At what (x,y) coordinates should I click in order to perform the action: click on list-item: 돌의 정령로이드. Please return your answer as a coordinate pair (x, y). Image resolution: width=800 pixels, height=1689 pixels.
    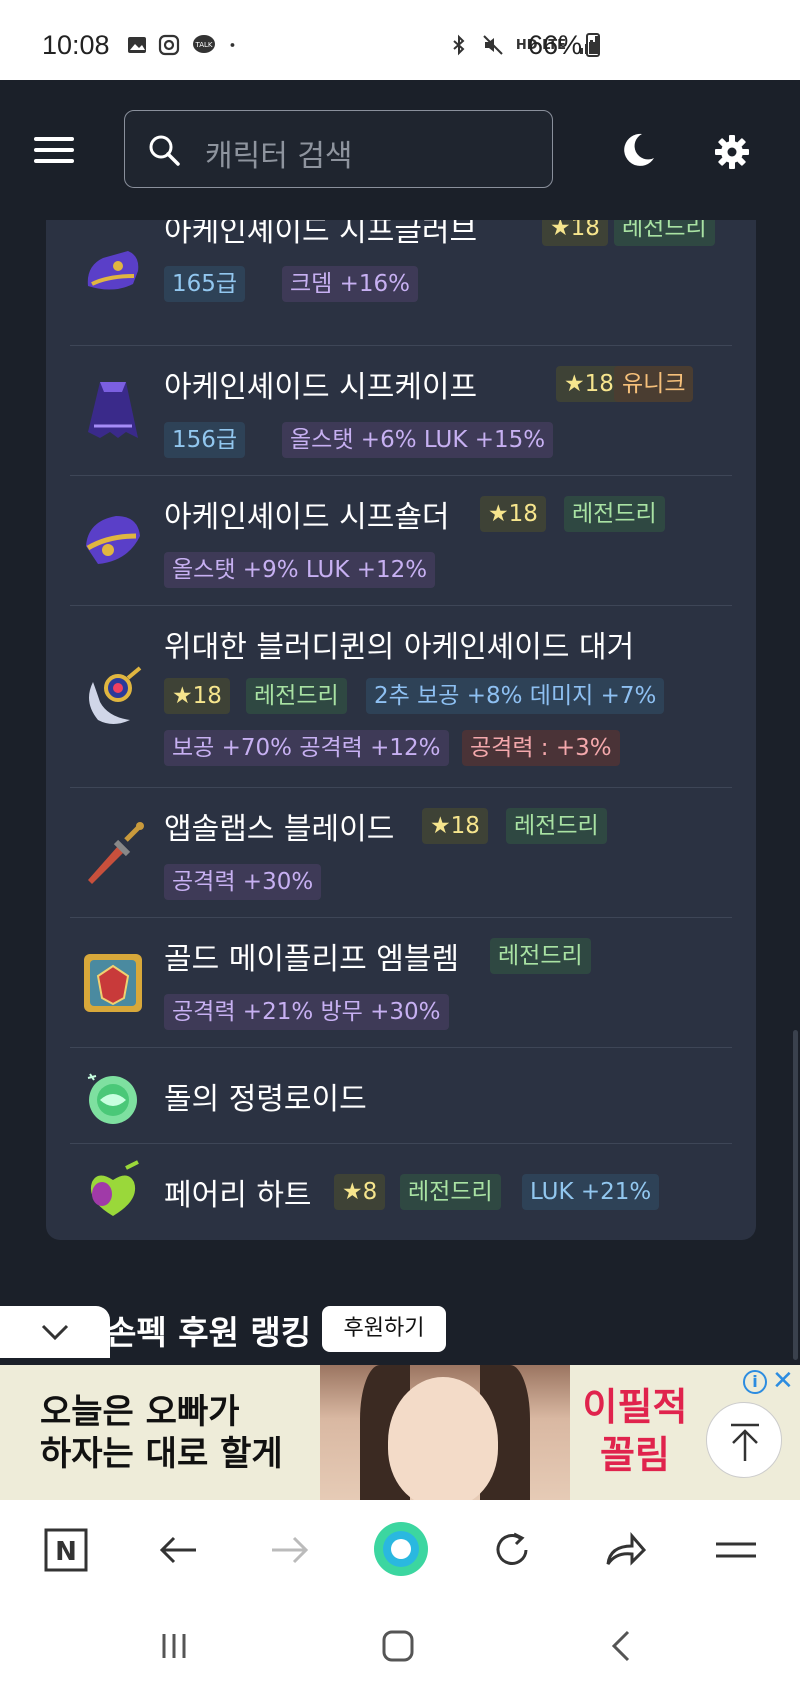
    Looking at the image, I should click on (401, 1096).